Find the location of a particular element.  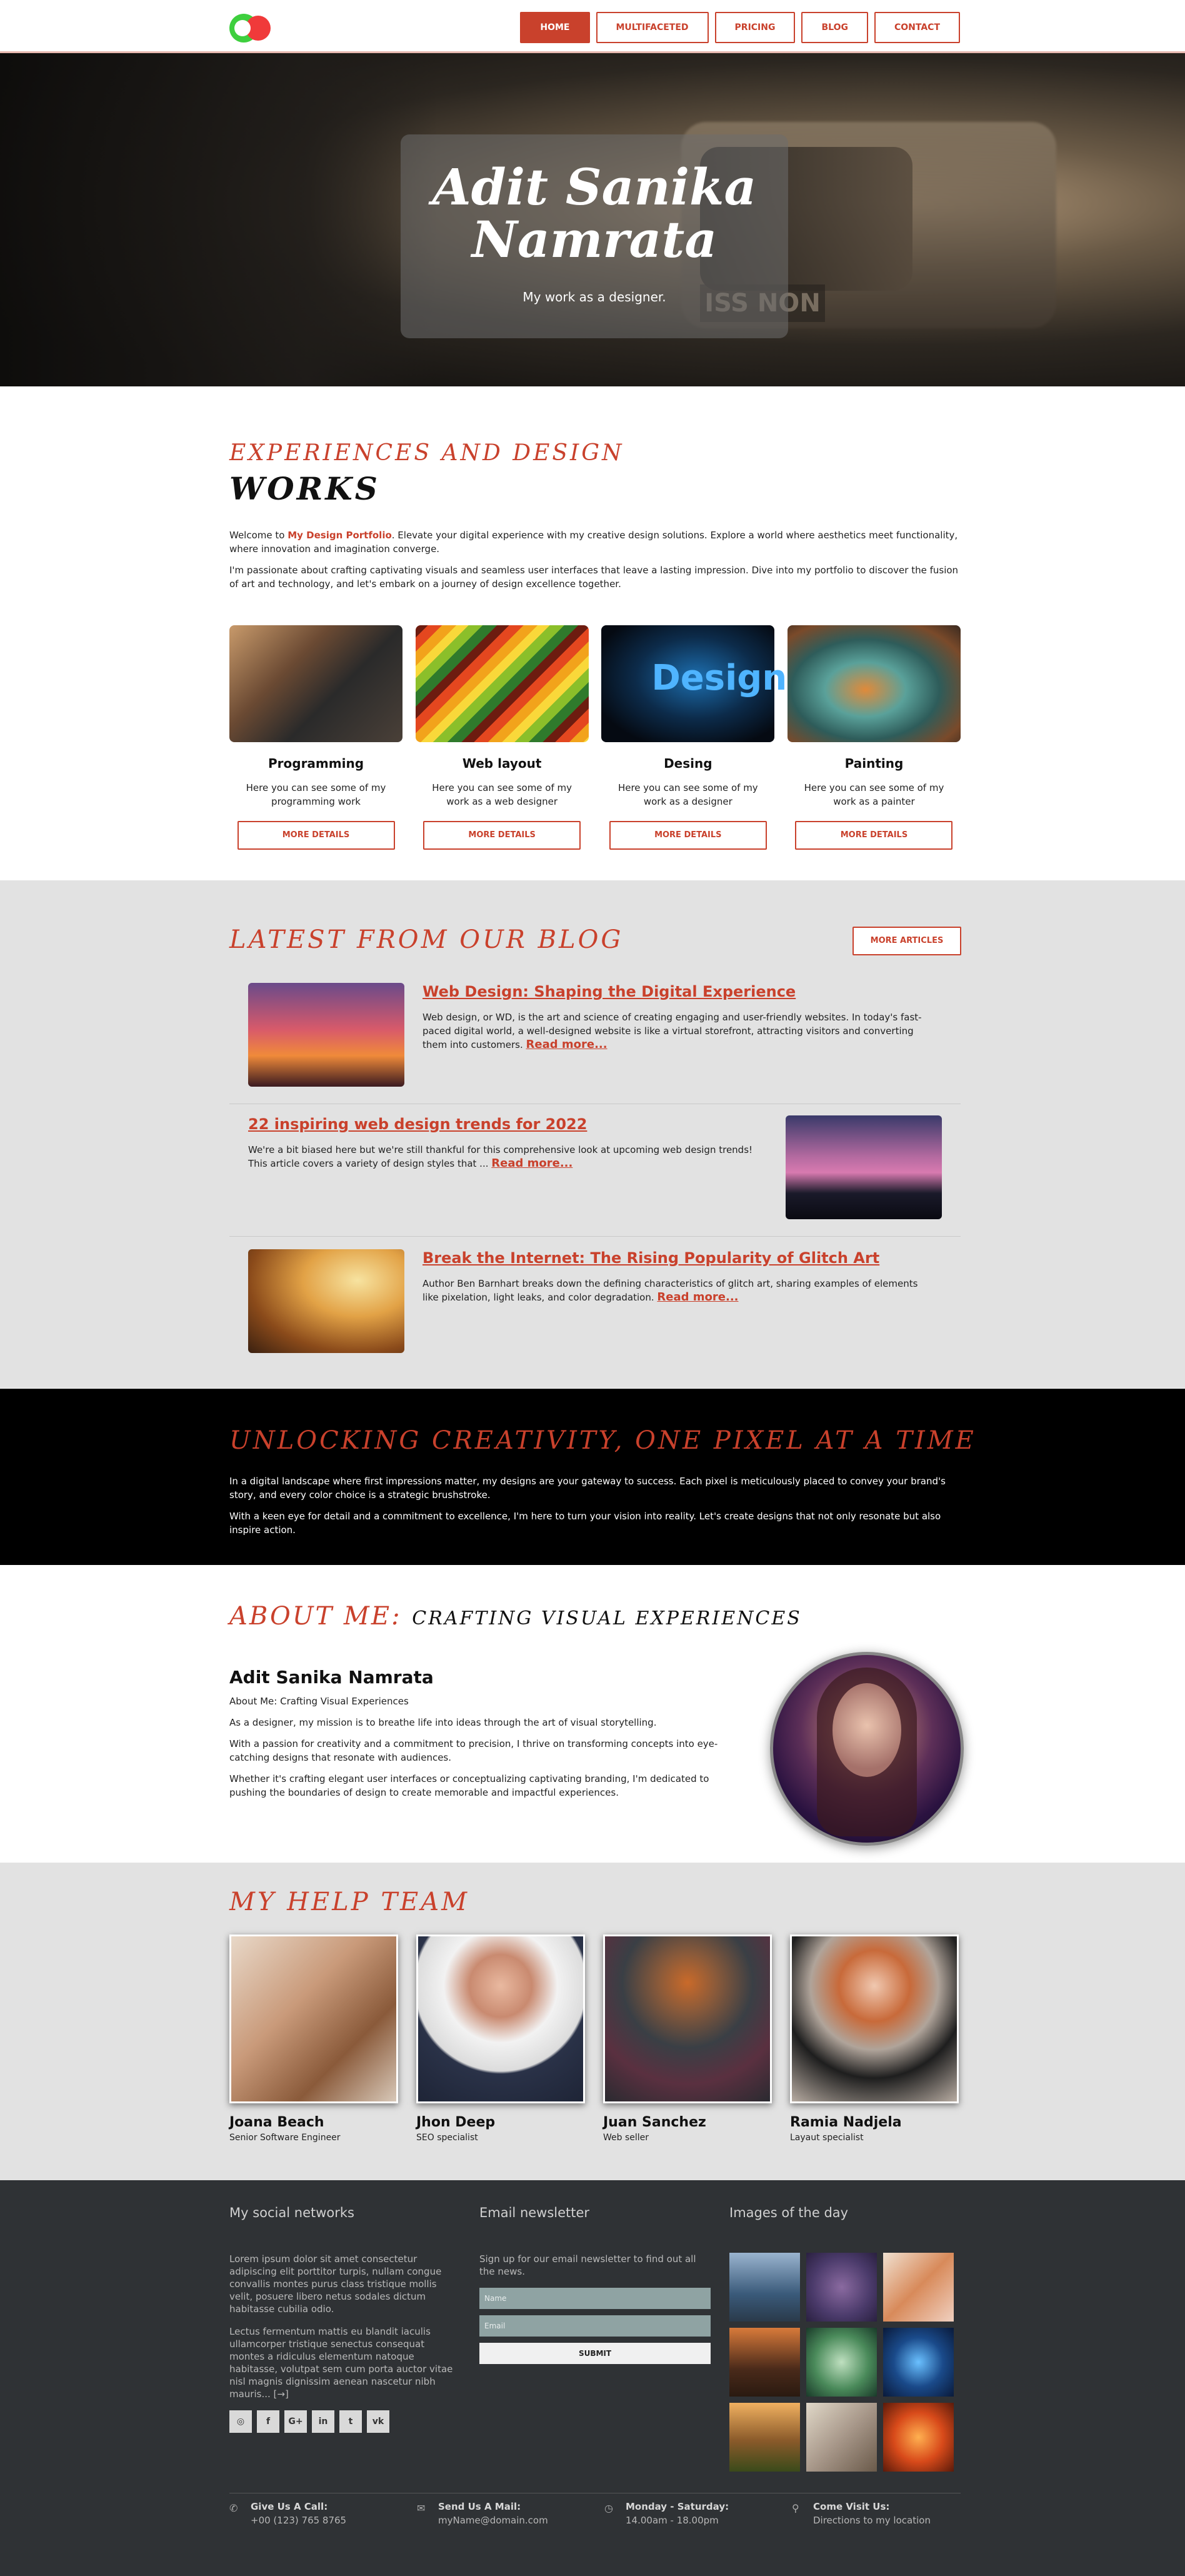

linkedin-icon: in is located at coordinates (323, 2421).